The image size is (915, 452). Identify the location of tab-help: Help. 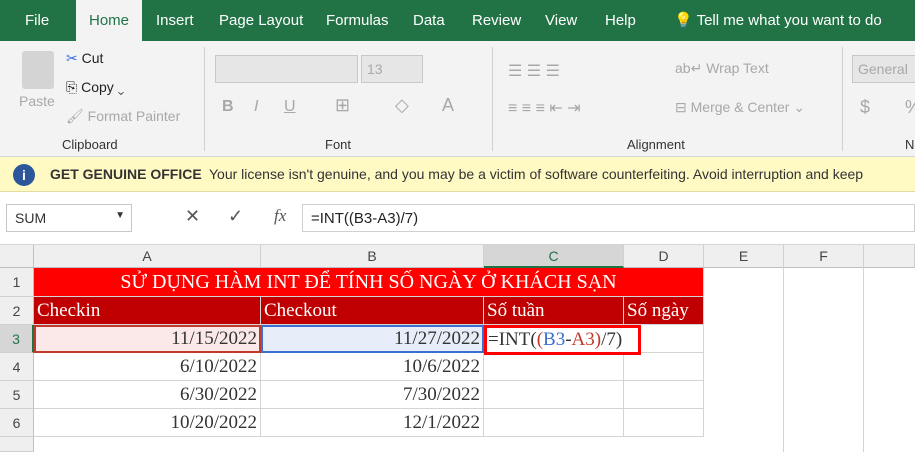
(620, 20).